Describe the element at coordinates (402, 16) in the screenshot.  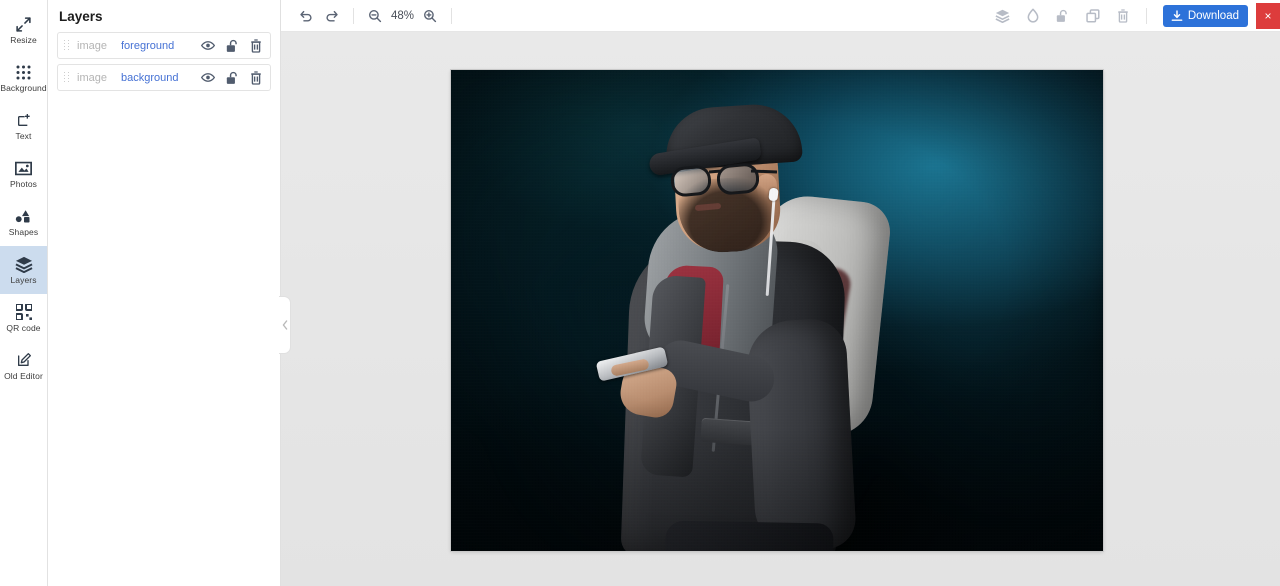
I see `zoom-level: 48%` at that location.